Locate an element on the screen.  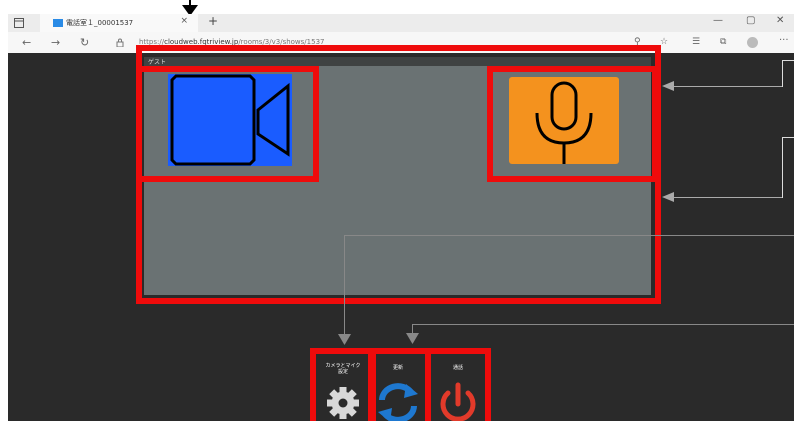
callout-line-2-horizontal is located at coordinates (726, 197).